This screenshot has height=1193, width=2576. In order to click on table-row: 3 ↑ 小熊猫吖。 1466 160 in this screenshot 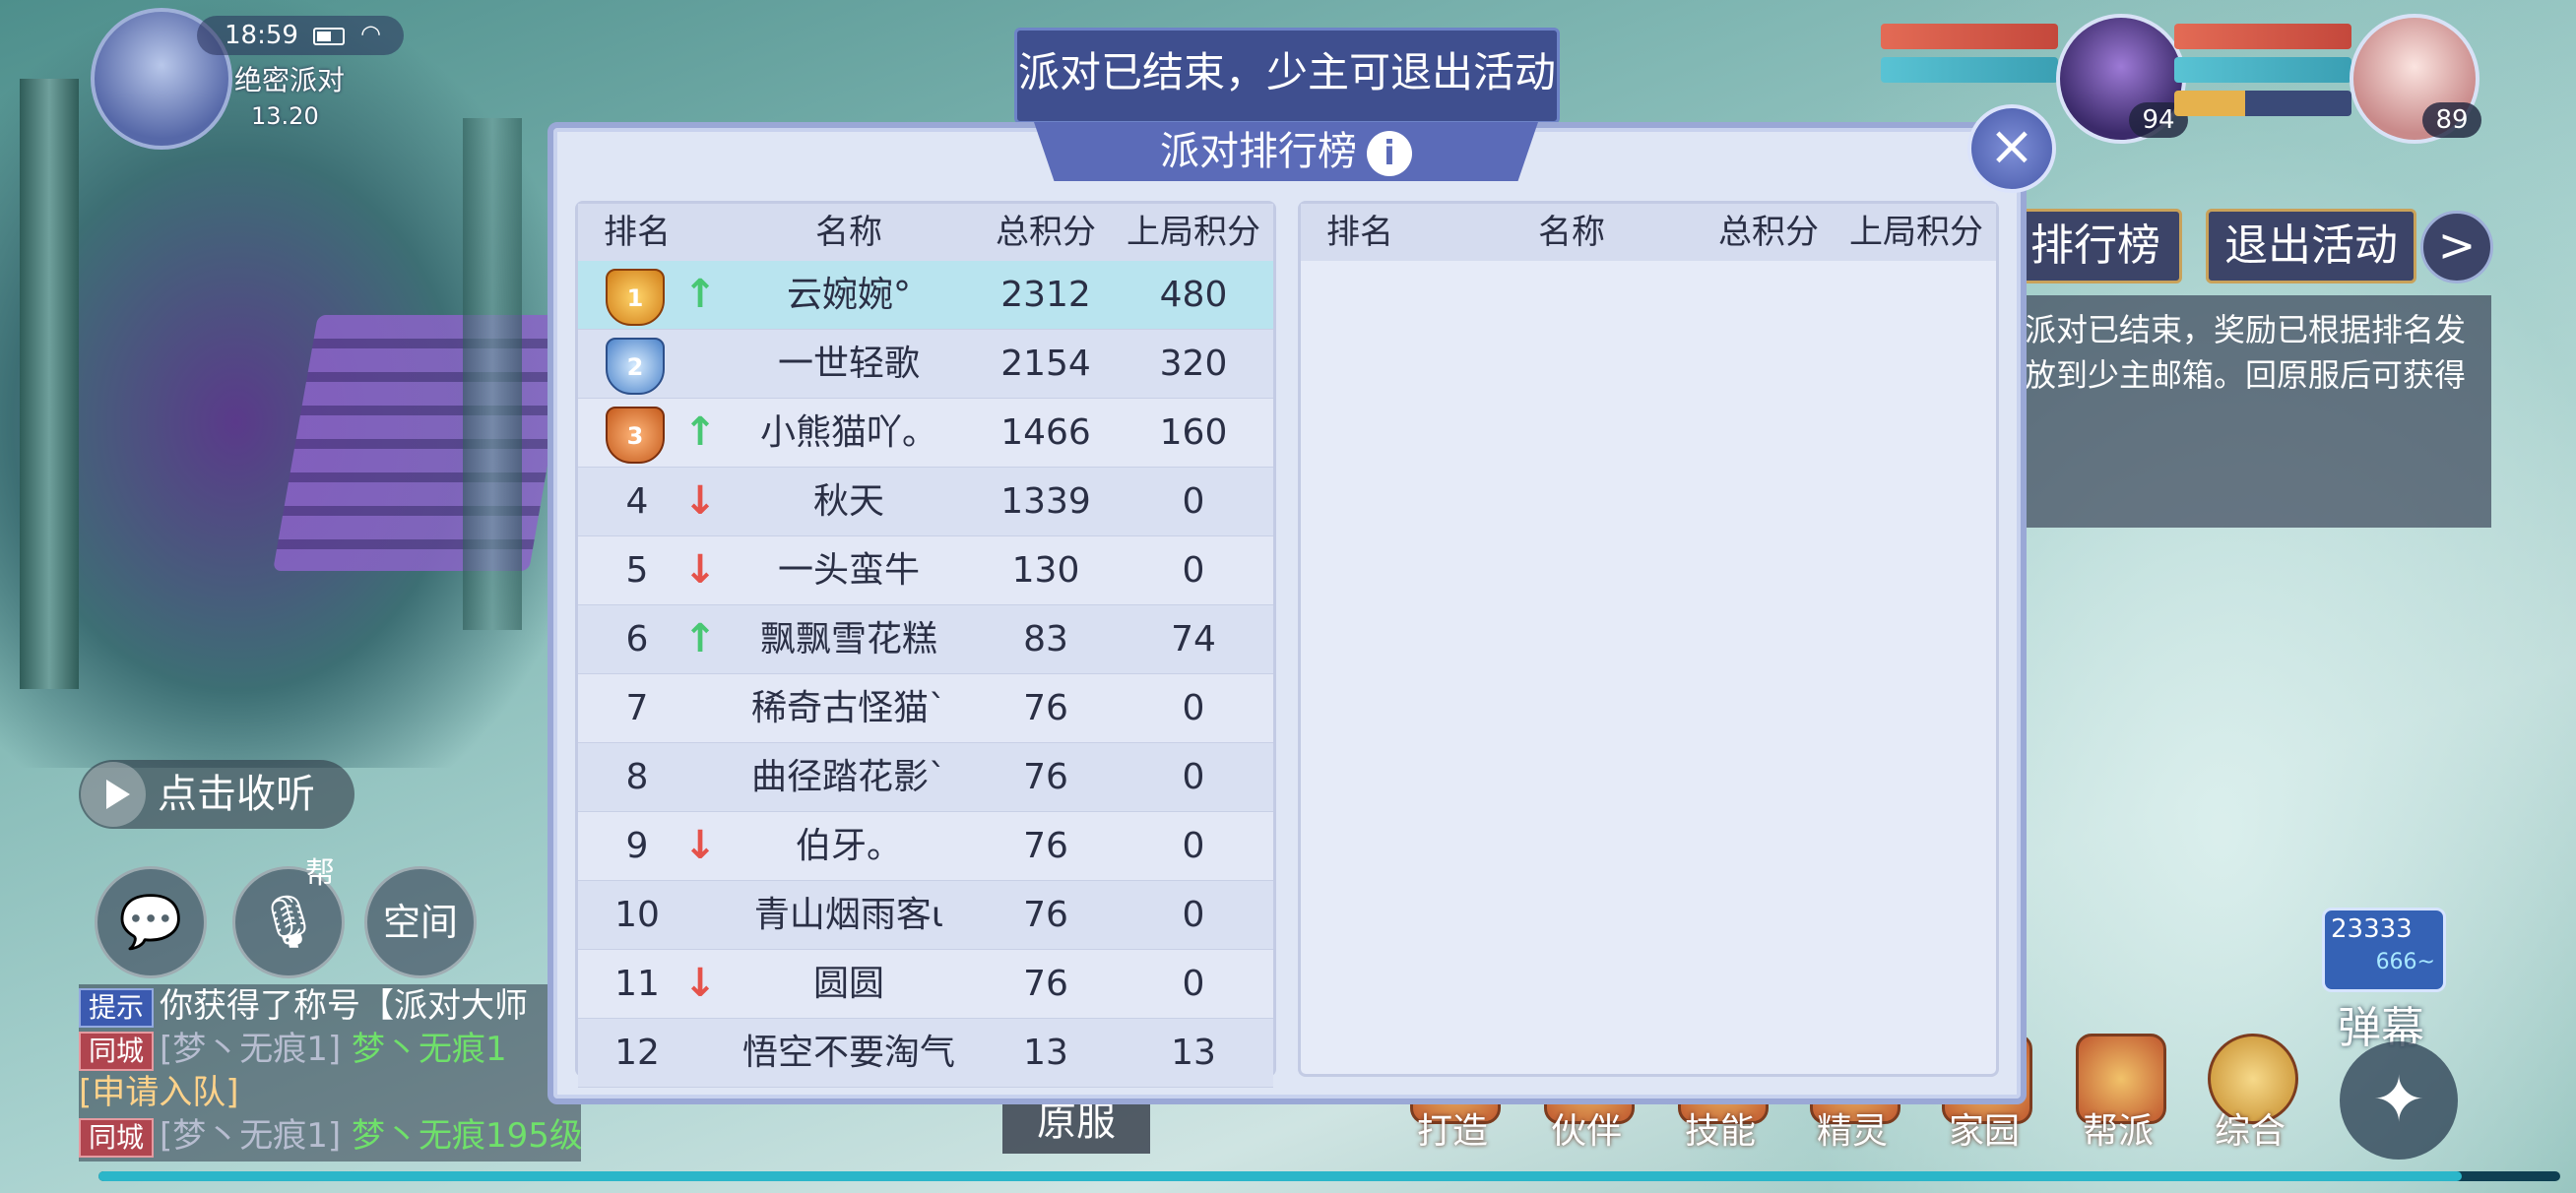, I will do `click(925, 433)`.